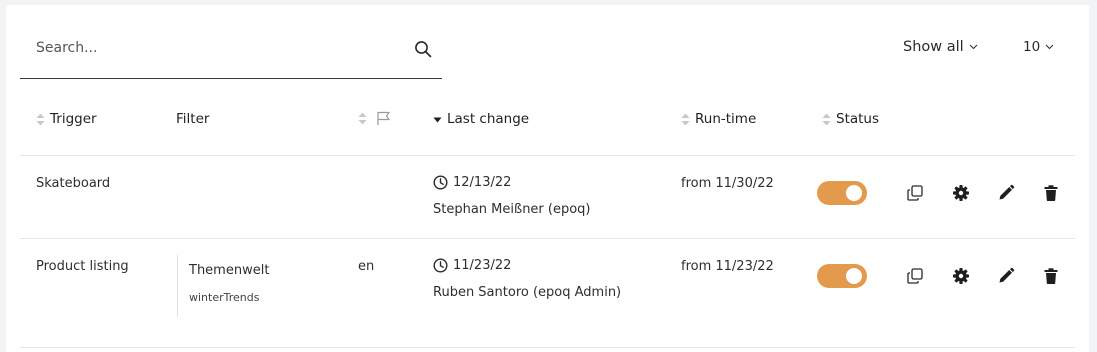 This screenshot has height=352, width=1097. Describe the element at coordinates (512, 209) in the screenshot. I see `last-change-user: Stephan Meißner (epoq)` at that location.